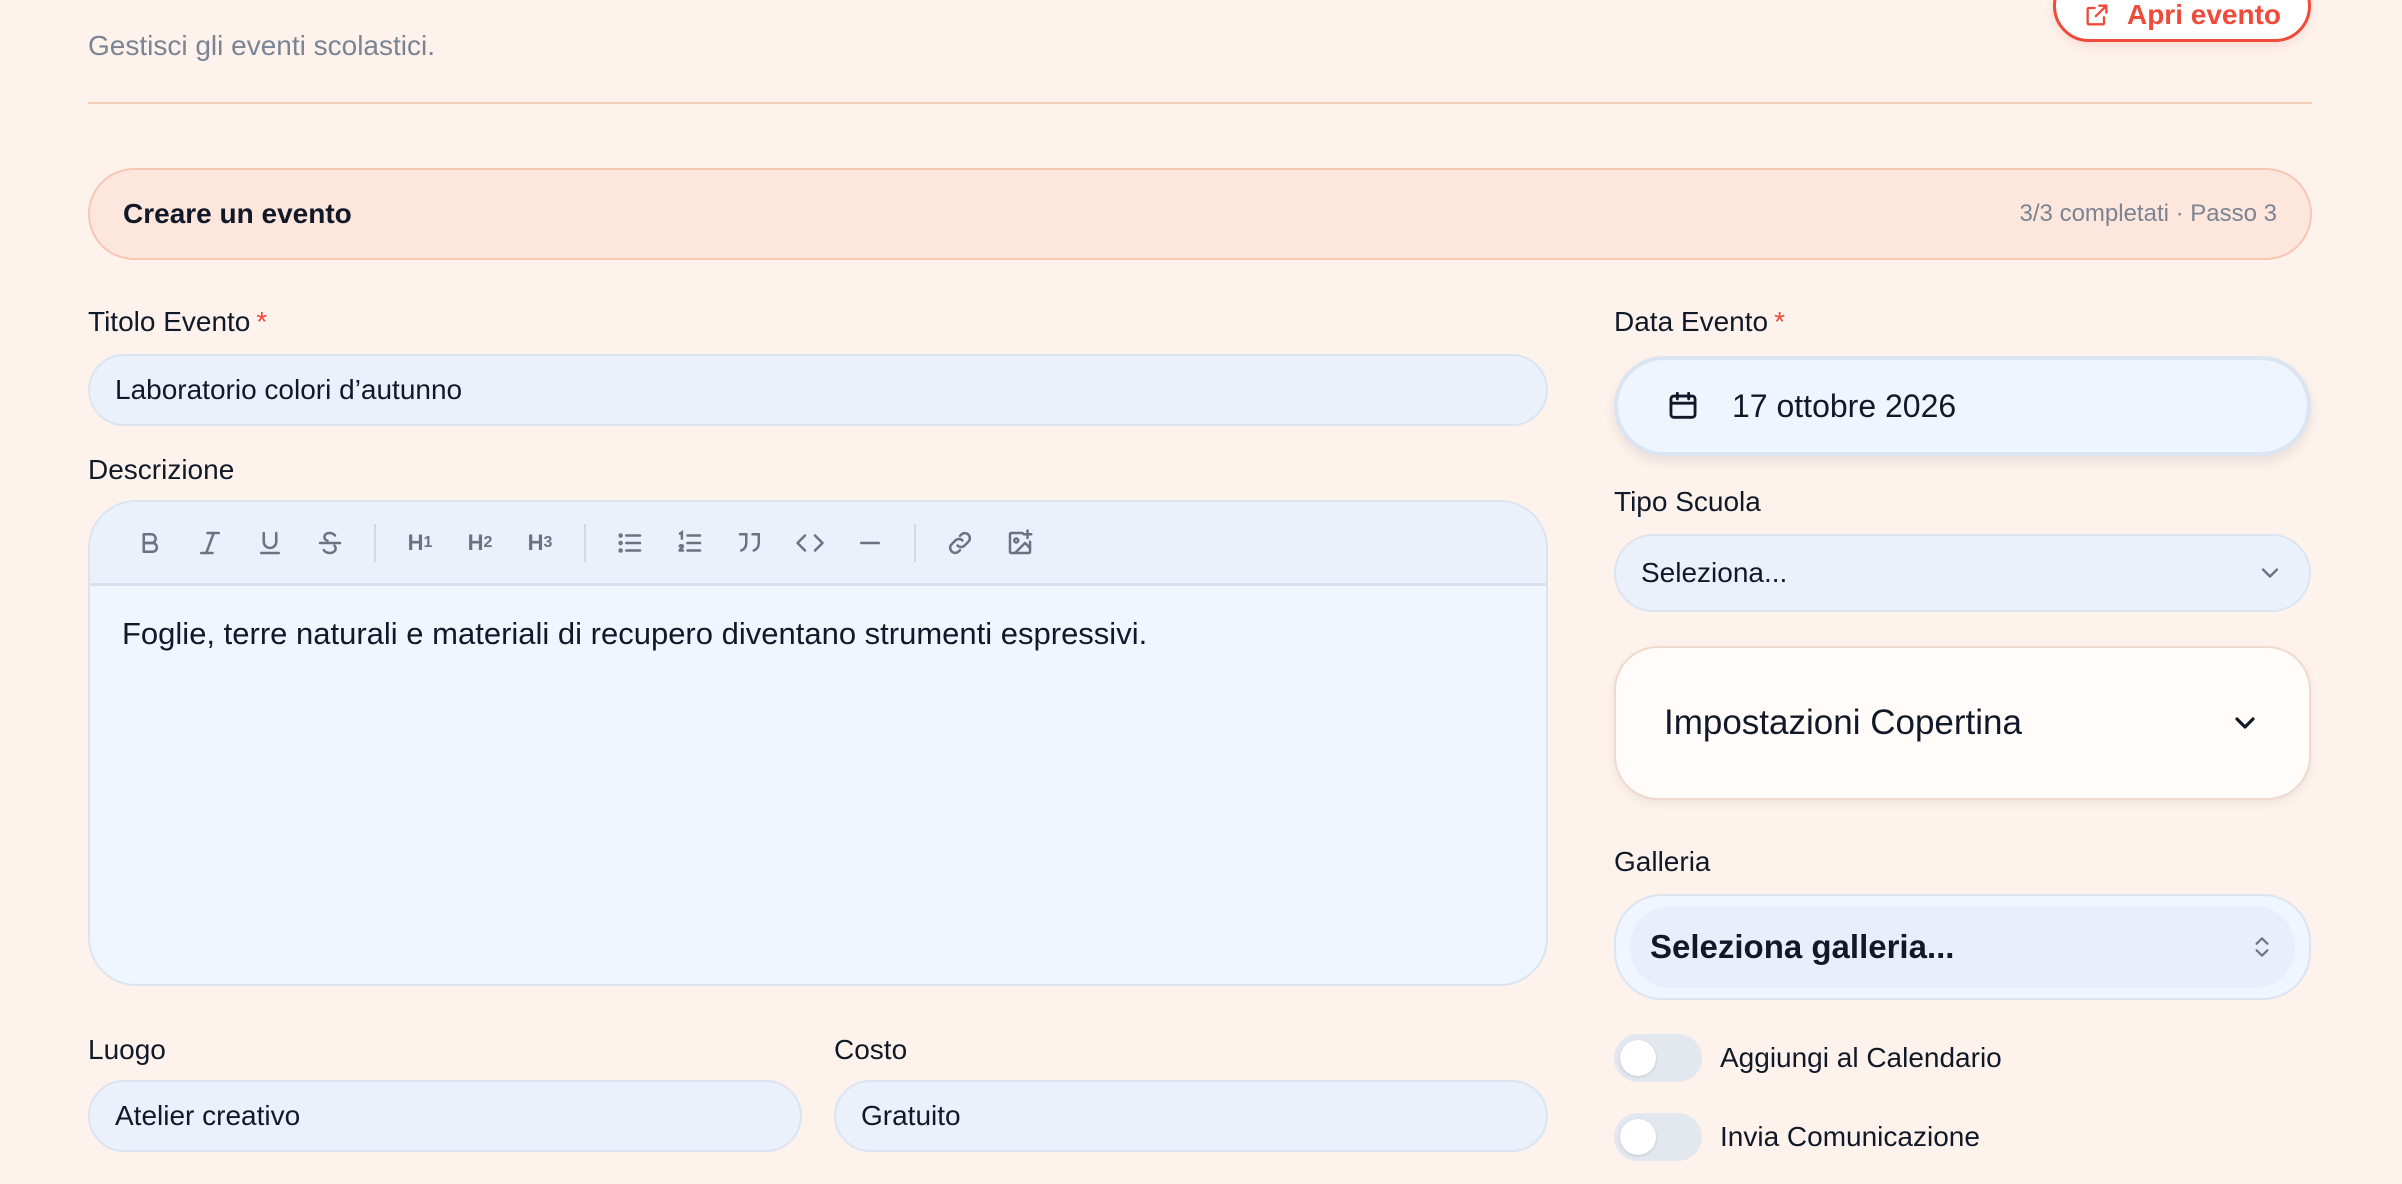 The image size is (2402, 1184). Describe the element at coordinates (415, 542) in the screenshot. I see `heading1-label: H` at that location.